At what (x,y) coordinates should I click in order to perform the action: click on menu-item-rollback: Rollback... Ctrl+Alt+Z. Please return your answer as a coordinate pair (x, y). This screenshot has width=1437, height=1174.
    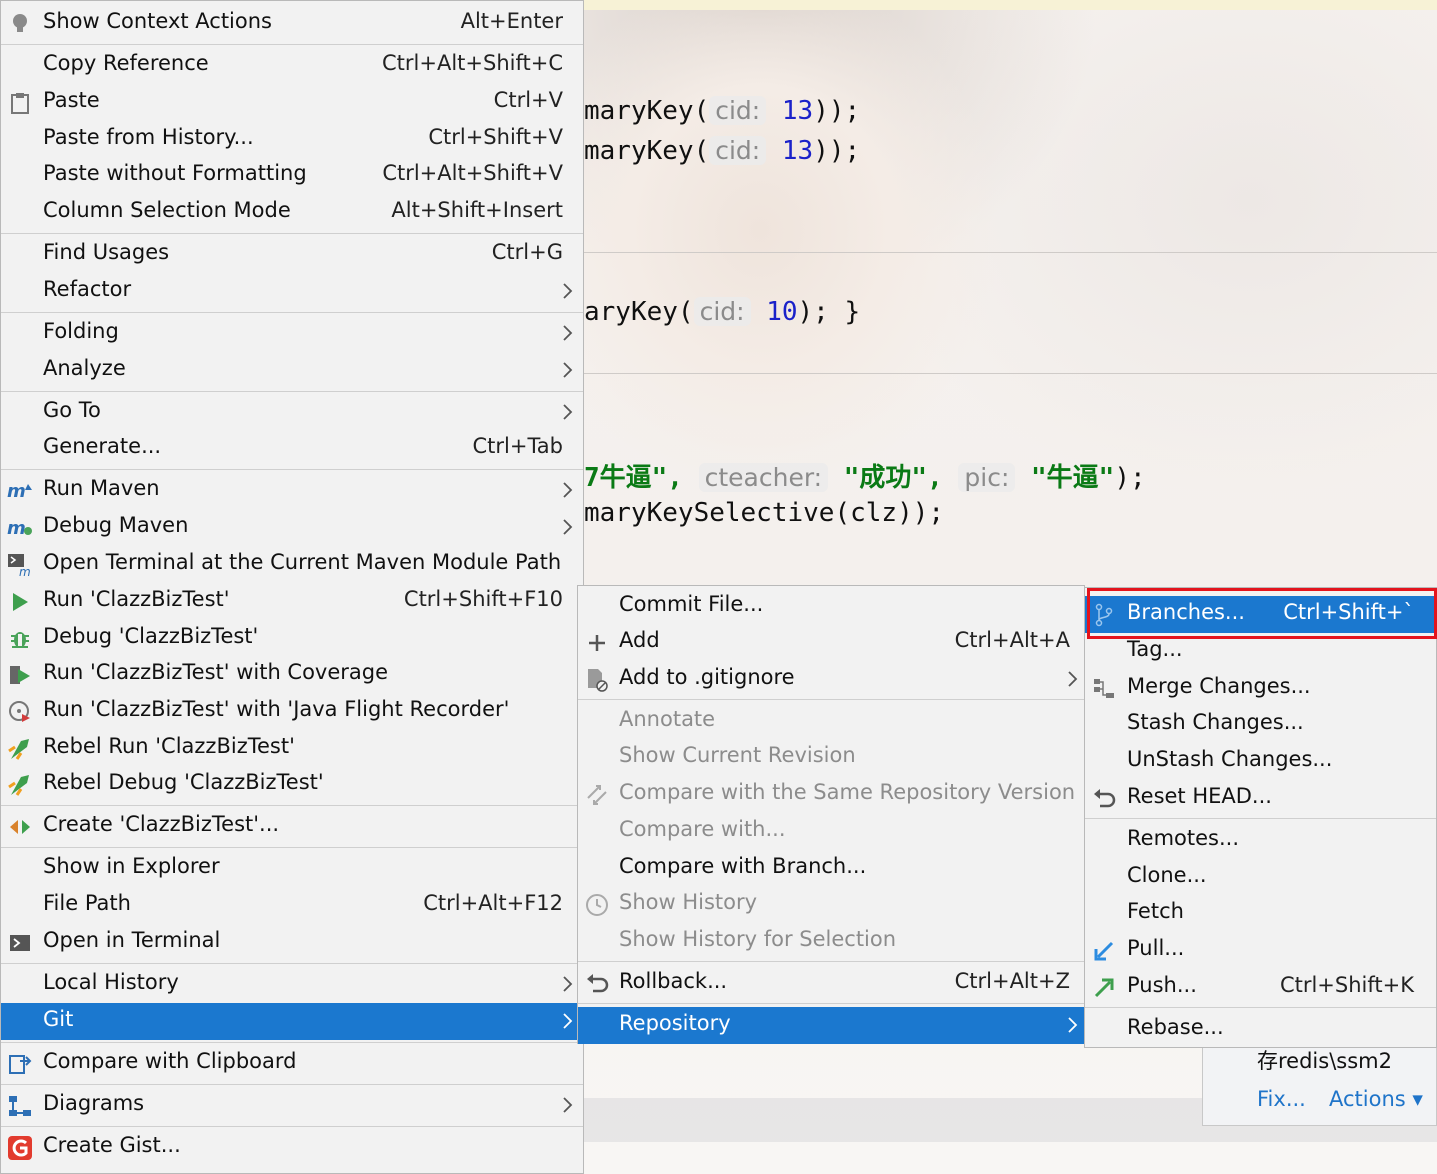
    Looking at the image, I should click on (831, 983).